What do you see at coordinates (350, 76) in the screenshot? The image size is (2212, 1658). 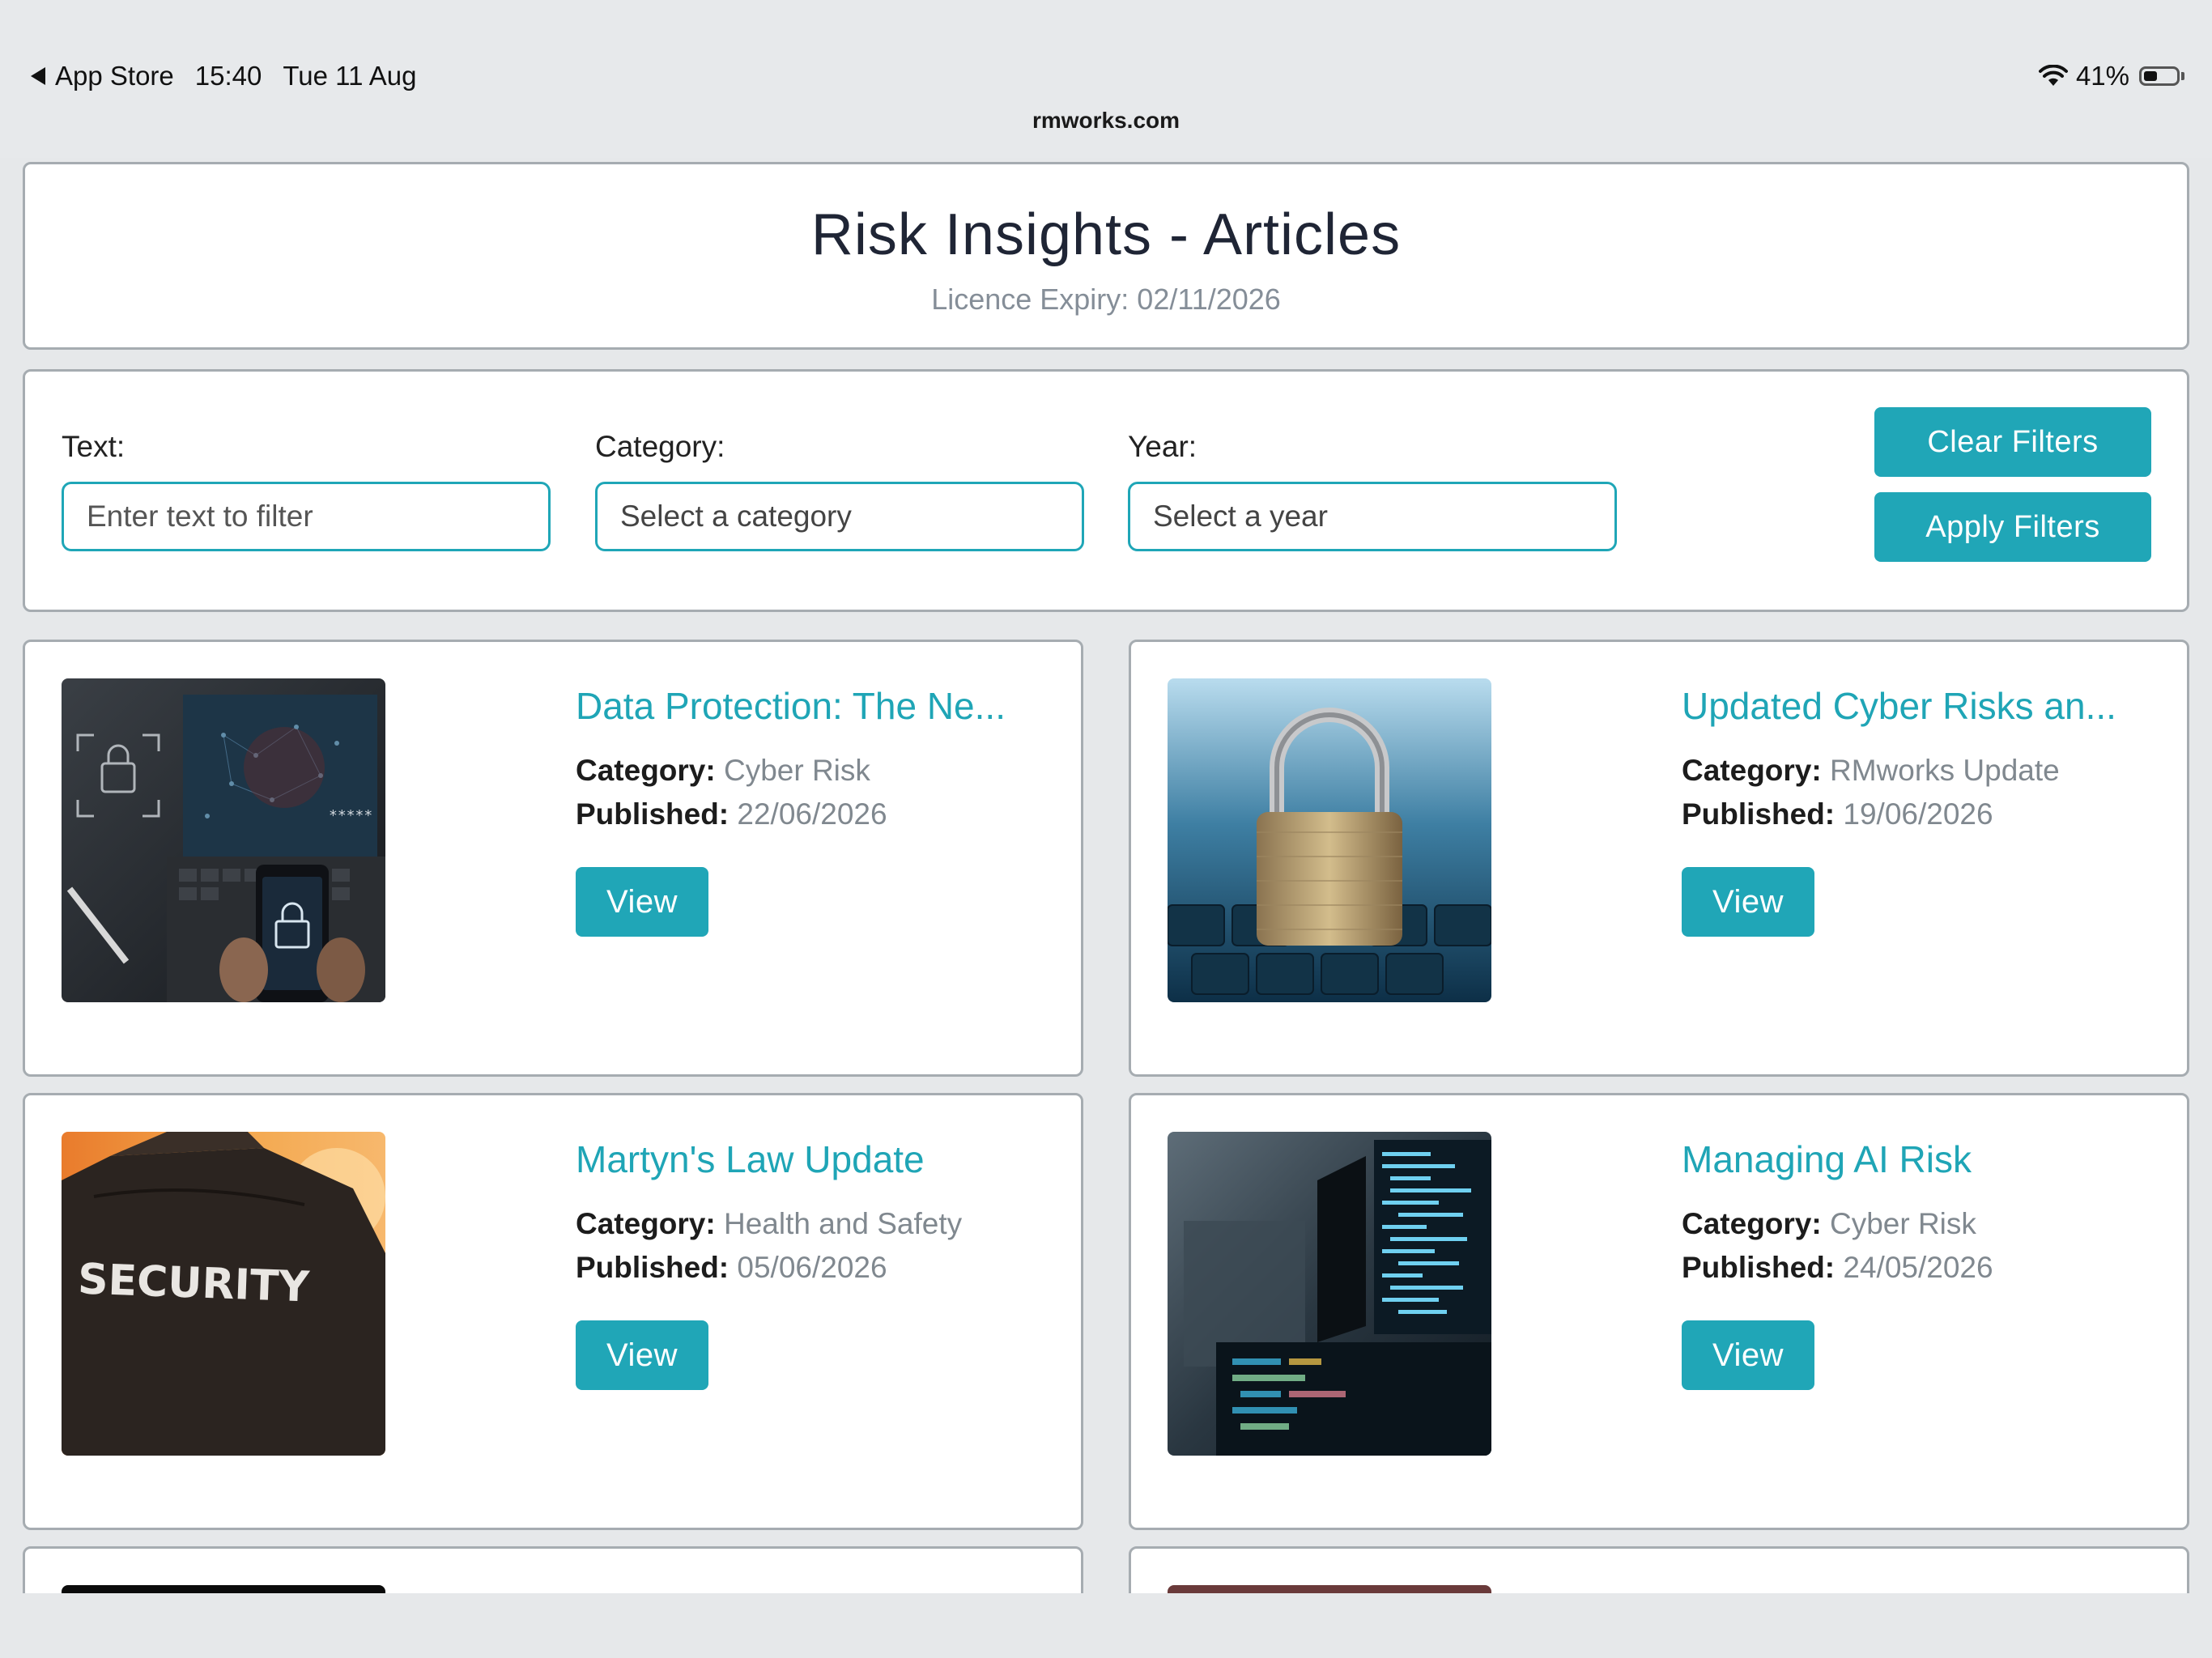 I see `status-date: Tue 11 Aug` at bounding box center [350, 76].